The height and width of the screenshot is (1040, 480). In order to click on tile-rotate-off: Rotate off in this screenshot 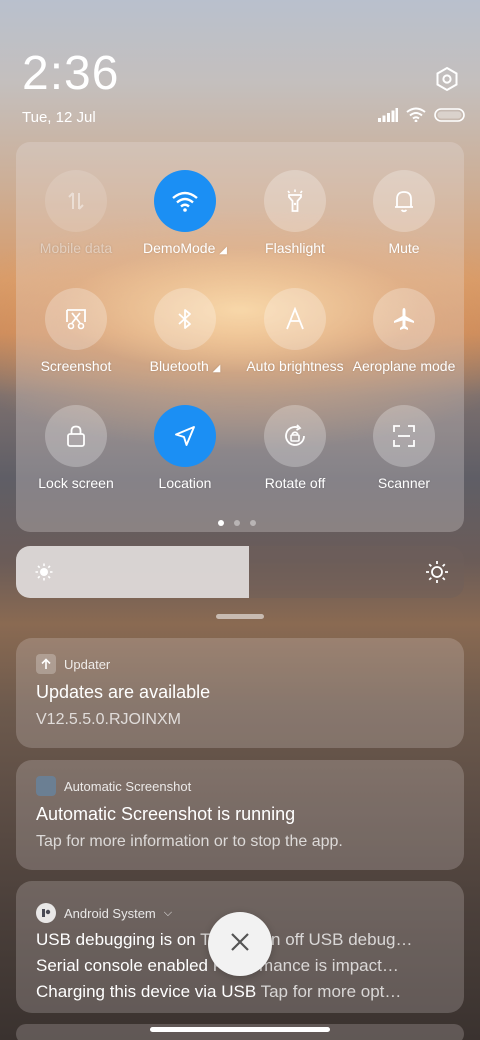, I will do `click(295, 460)`.